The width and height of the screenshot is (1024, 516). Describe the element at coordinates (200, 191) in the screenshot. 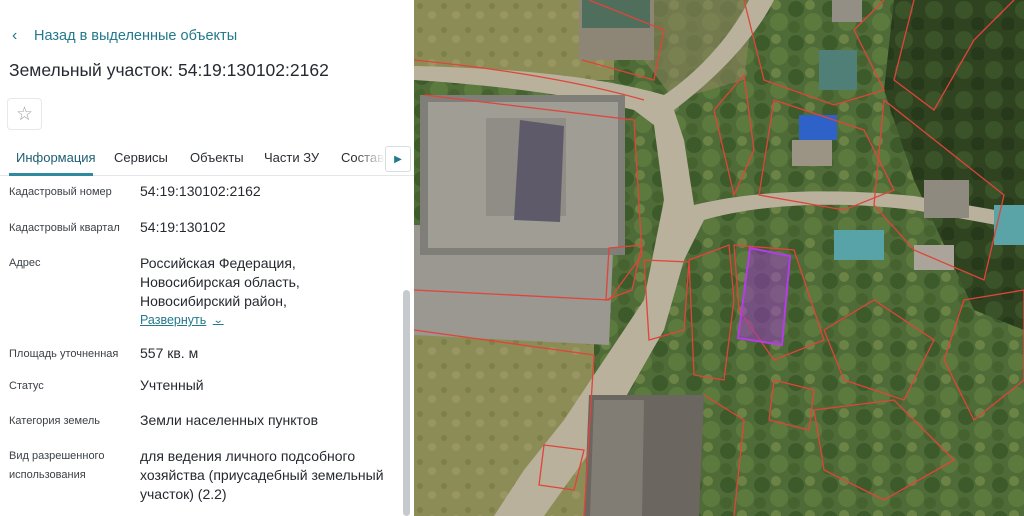

I see `cadastral-number-value: 54:19:130102:2162` at that location.